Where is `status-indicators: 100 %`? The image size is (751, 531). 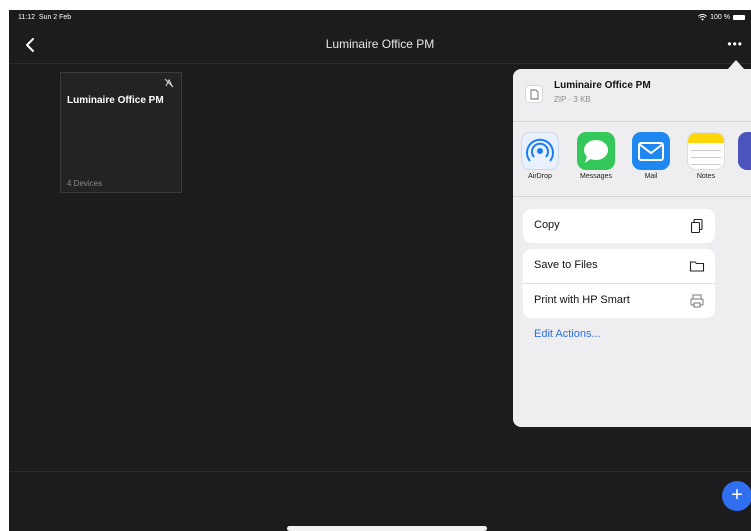 status-indicators: 100 % is located at coordinates (721, 17).